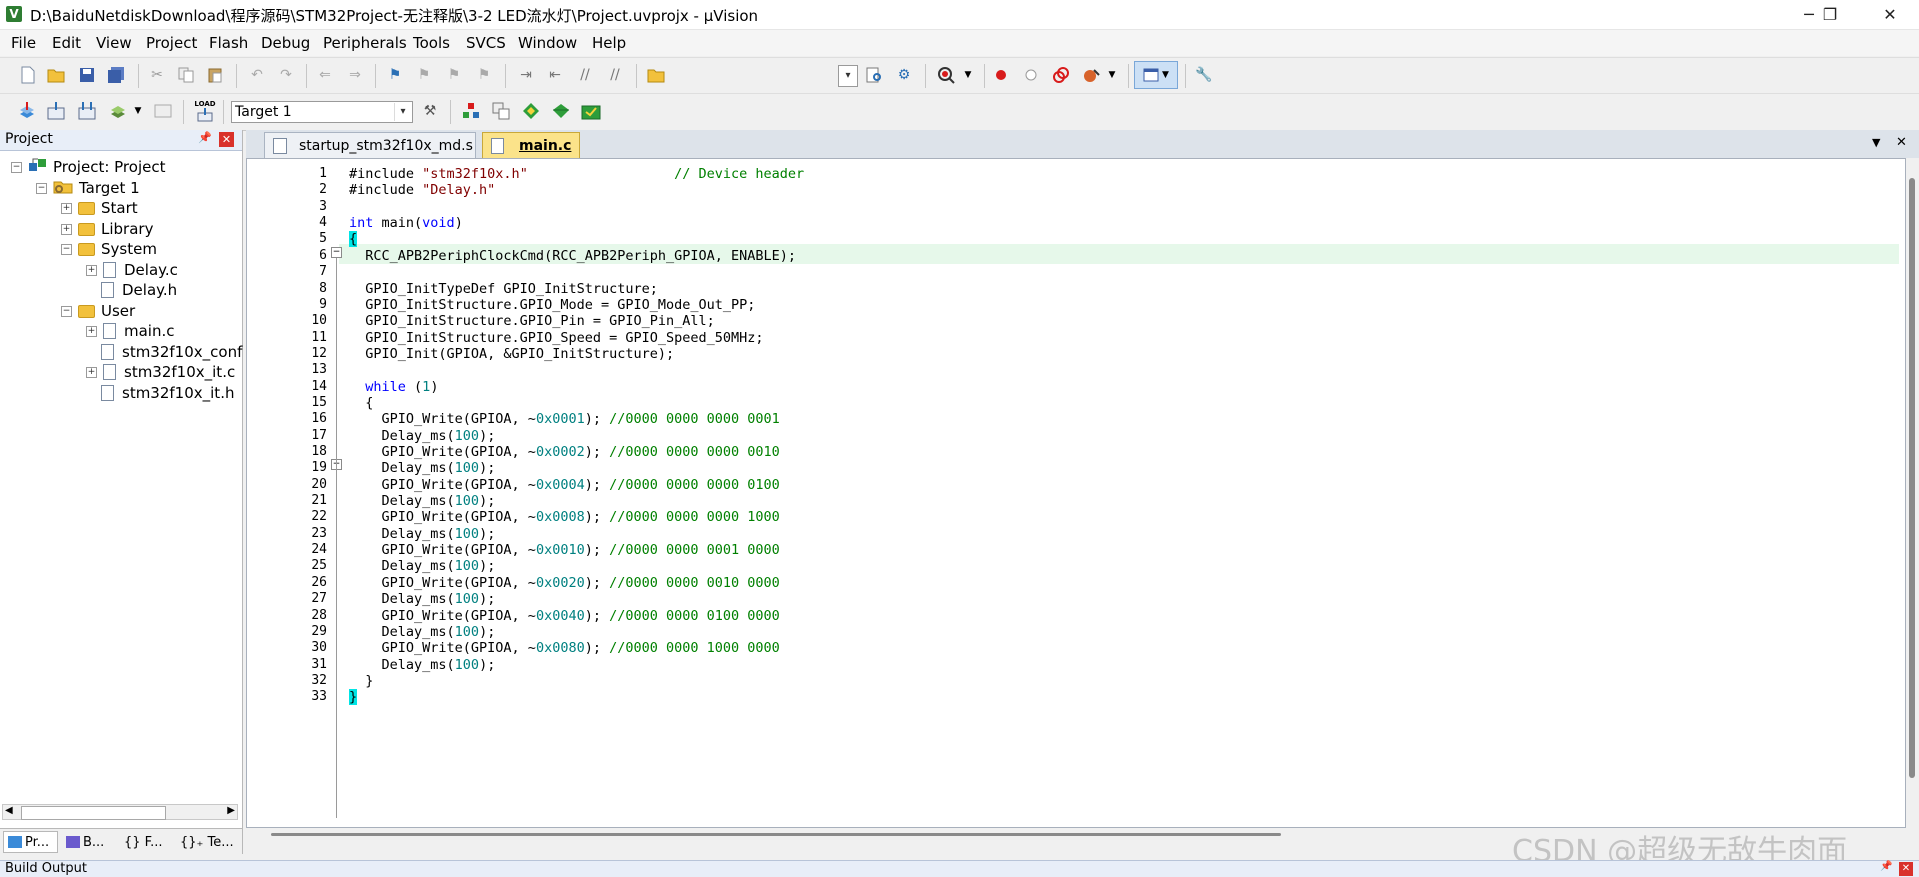 Image resolution: width=1919 pixels, height=877 pixels. What do you see at coordinates (904, 75) in the screenshot?
I see `debug-settings-icon: ⚙` at bounding box center [904, 75].